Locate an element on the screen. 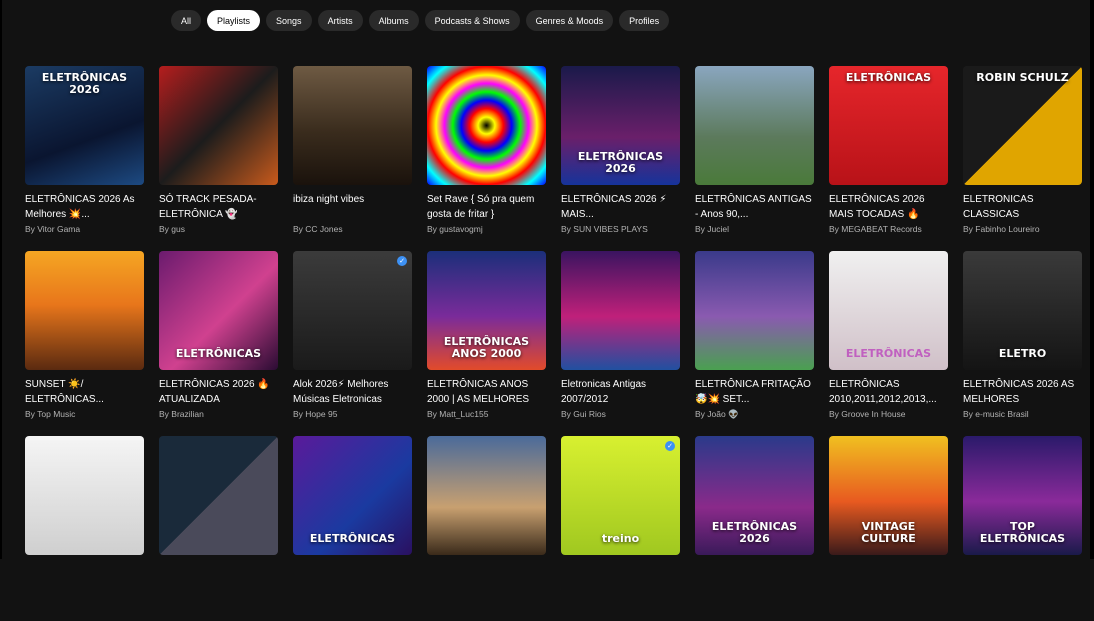 The height and width of the screenshot is (621, 1094). playlist-card: ibiza night vibes By CC Jones is located at coordinates (352, 158).